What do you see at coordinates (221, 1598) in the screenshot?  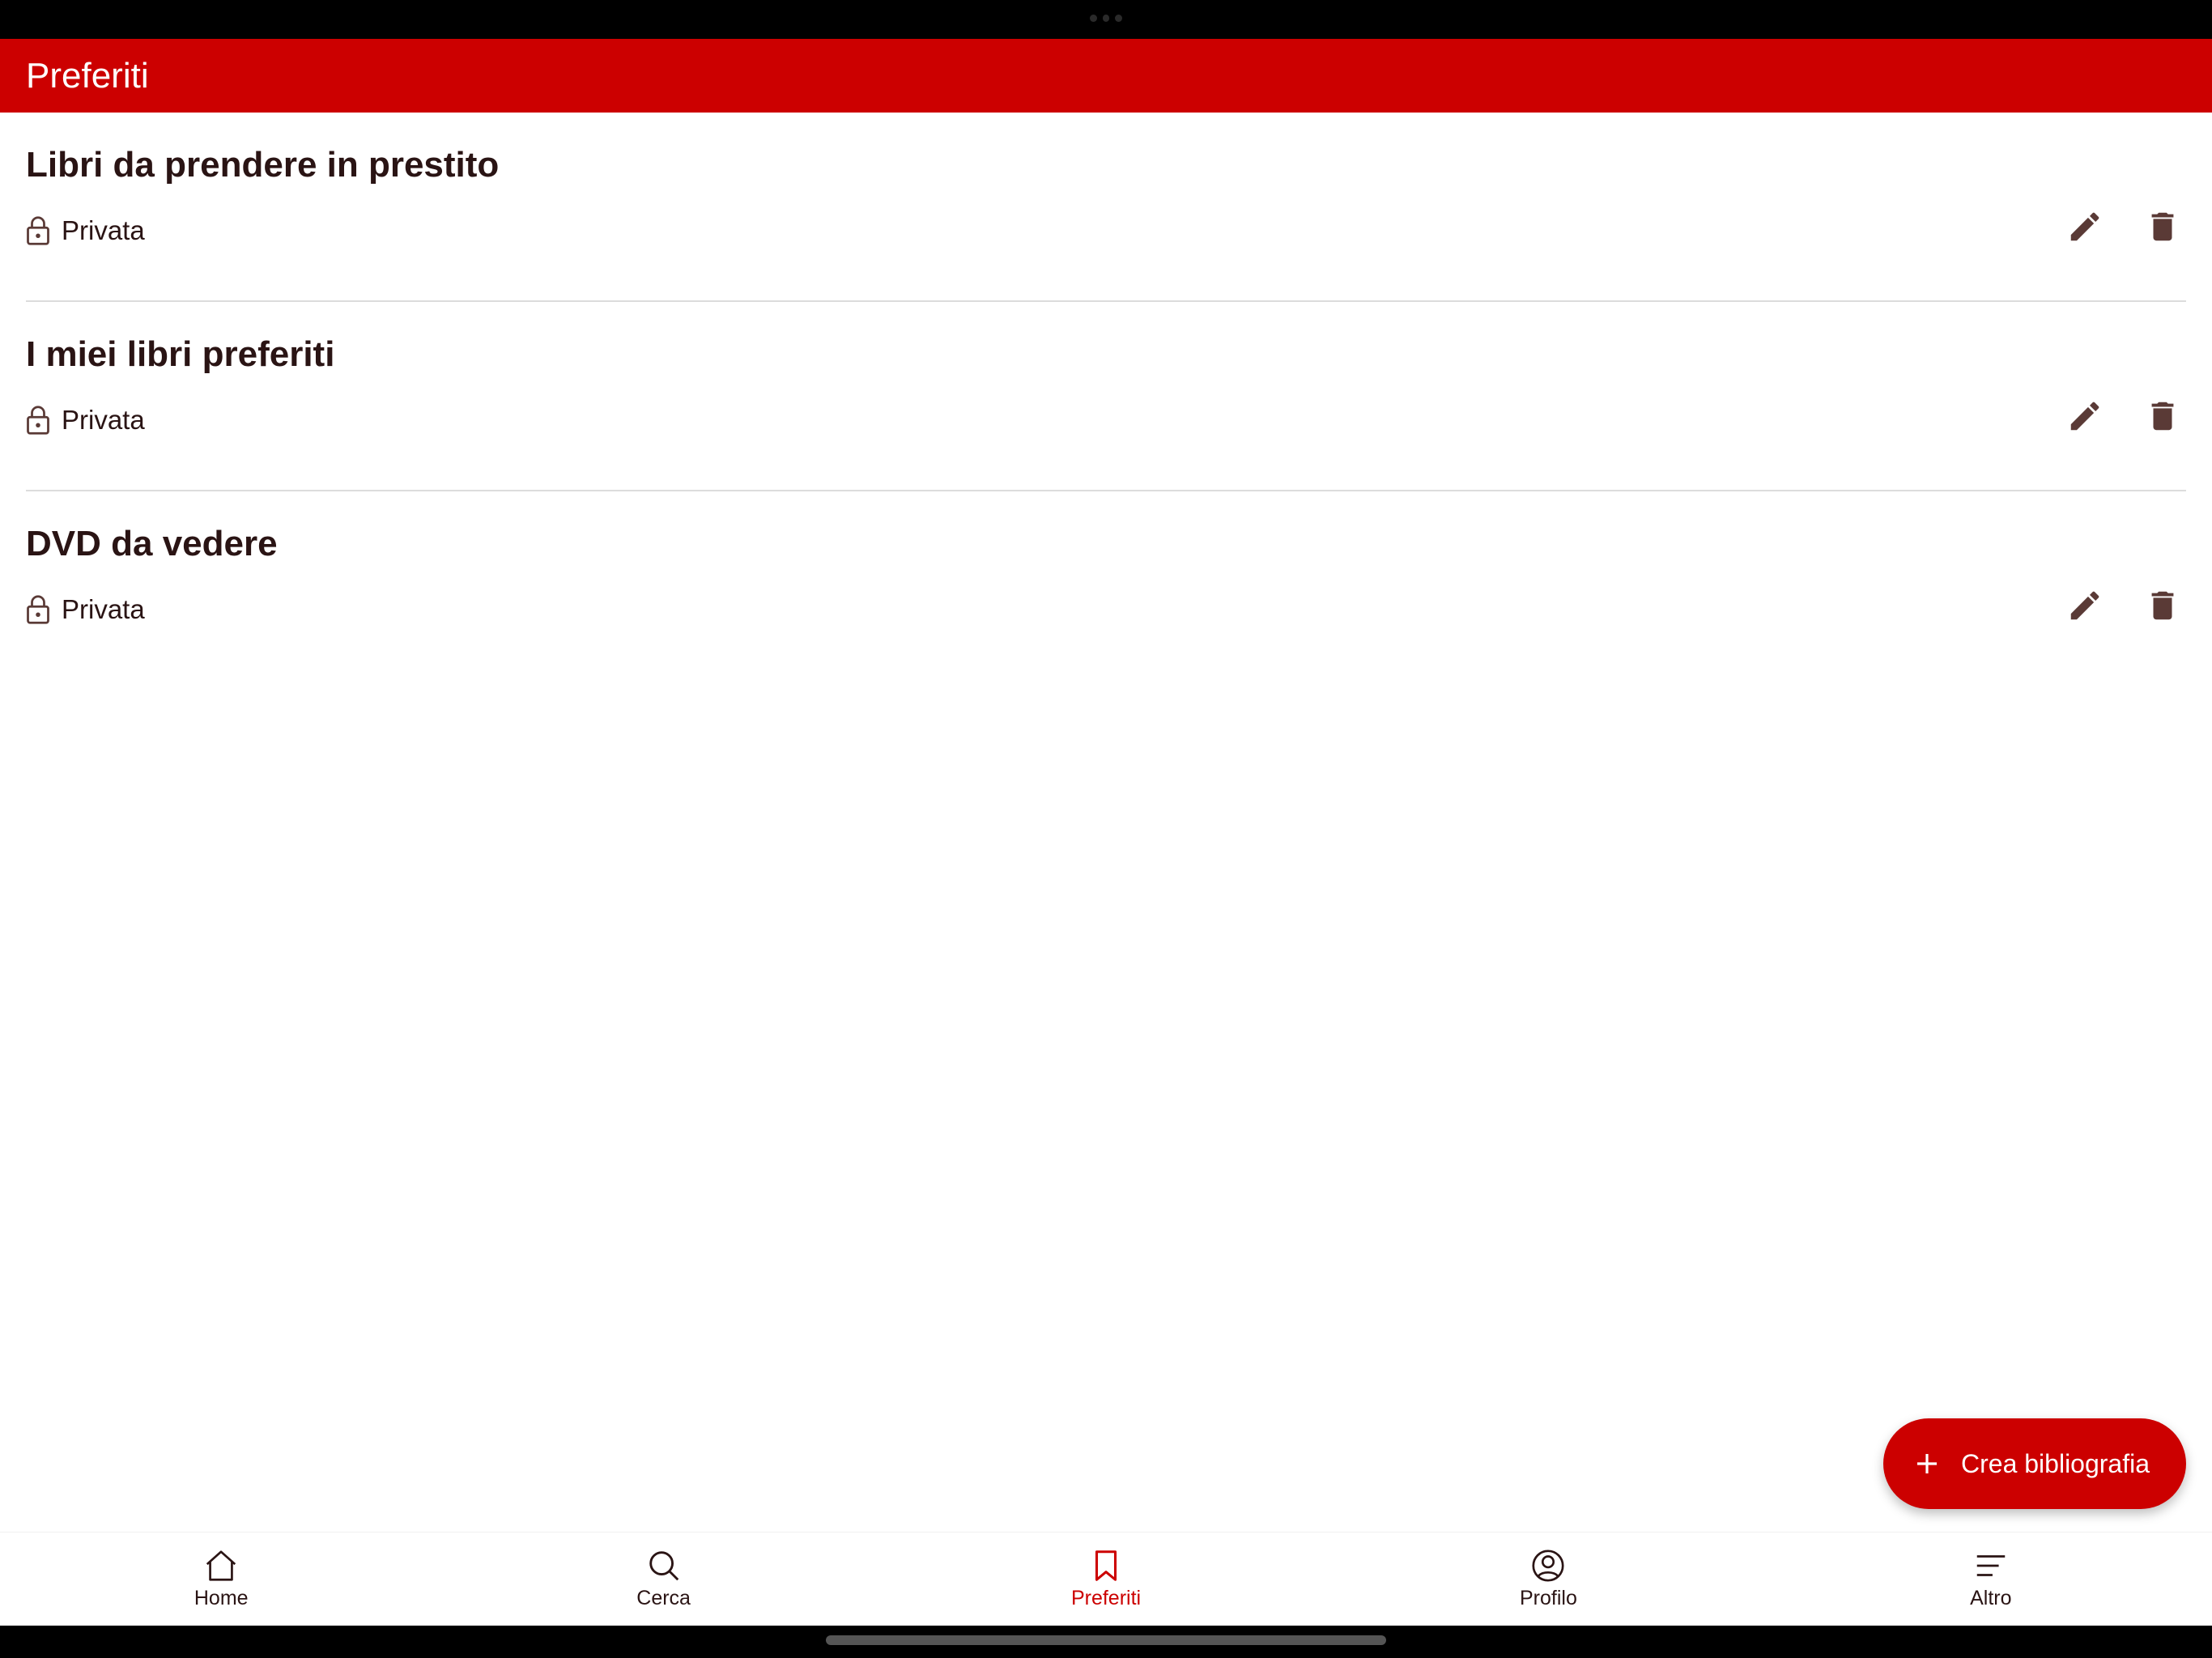 I see `nav-label: Home` at bounding box center [221, 1598].